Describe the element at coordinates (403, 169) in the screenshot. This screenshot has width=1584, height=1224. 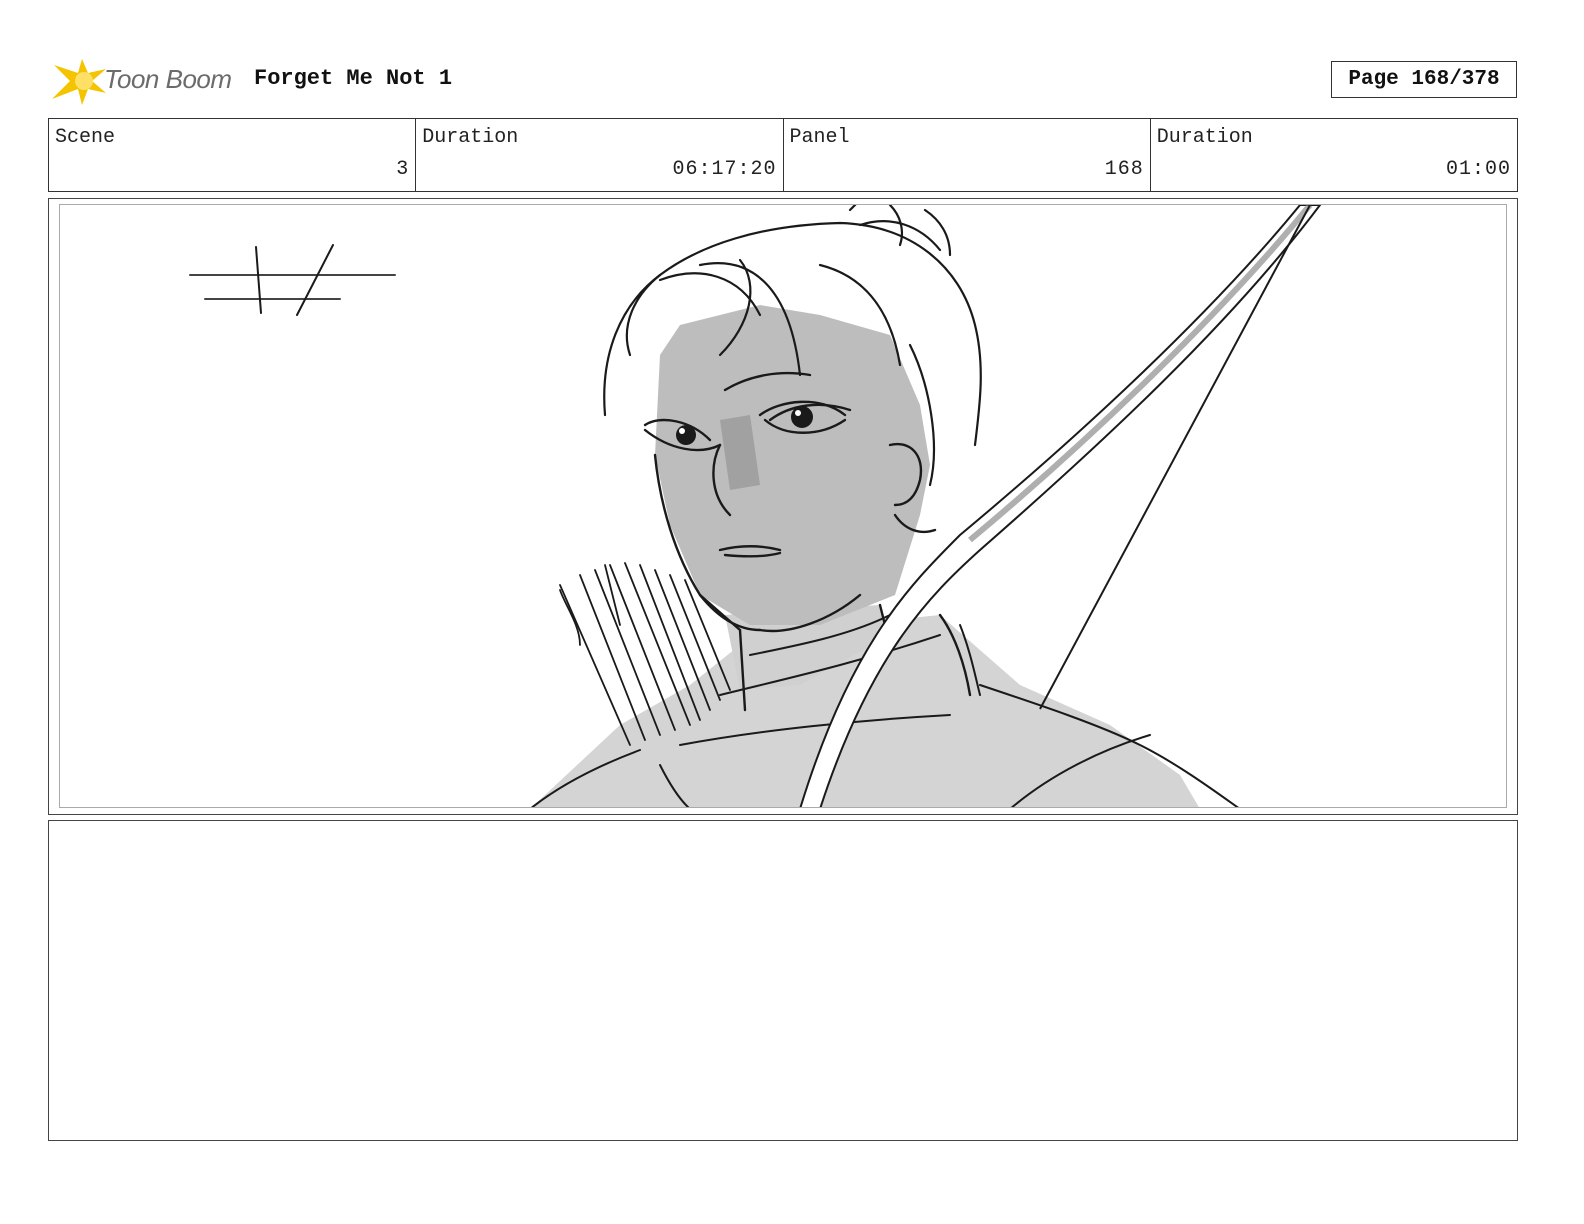
I see `scene-value: 3` at that location.